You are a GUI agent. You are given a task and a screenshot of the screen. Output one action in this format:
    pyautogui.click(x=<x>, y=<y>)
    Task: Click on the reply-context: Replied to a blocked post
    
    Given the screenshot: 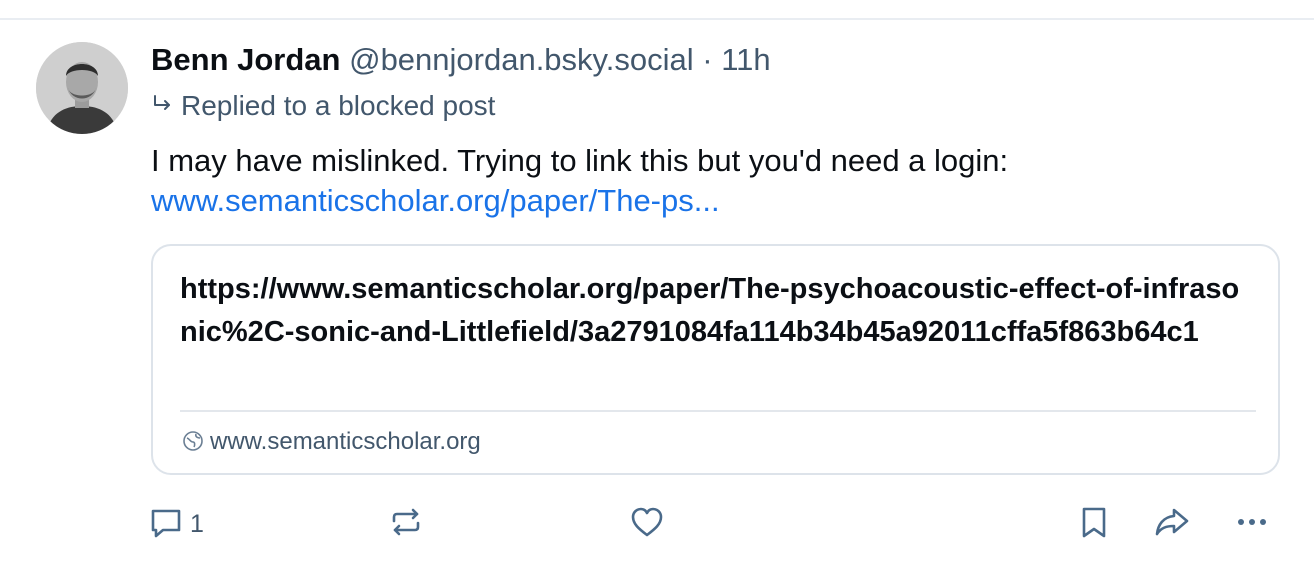 What is the action you would take?
    pyautogui.click(x=323, y=106)
    